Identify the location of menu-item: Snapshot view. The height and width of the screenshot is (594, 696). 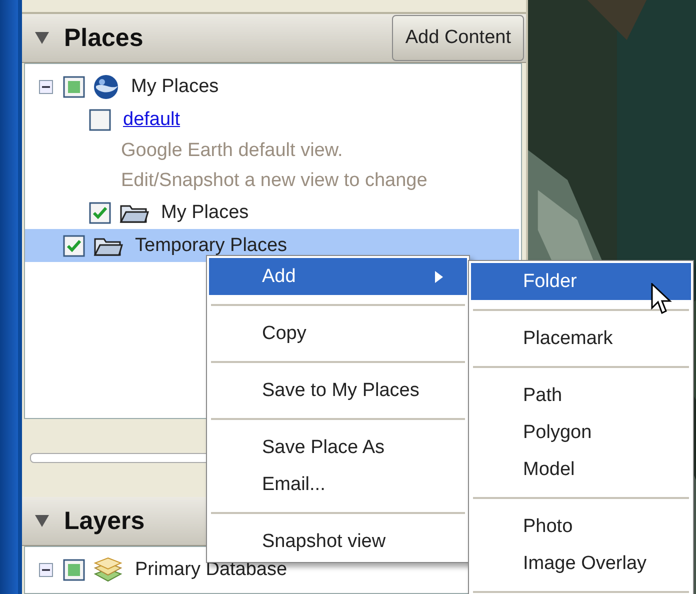
(338, 541).